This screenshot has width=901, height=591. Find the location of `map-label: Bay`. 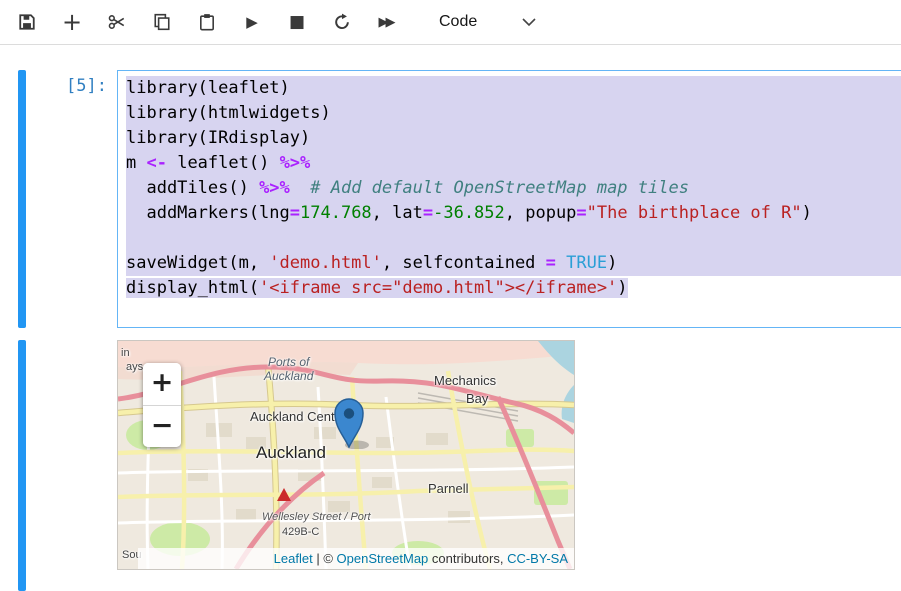

map-label: Bay is located at coordinates (477, 398).